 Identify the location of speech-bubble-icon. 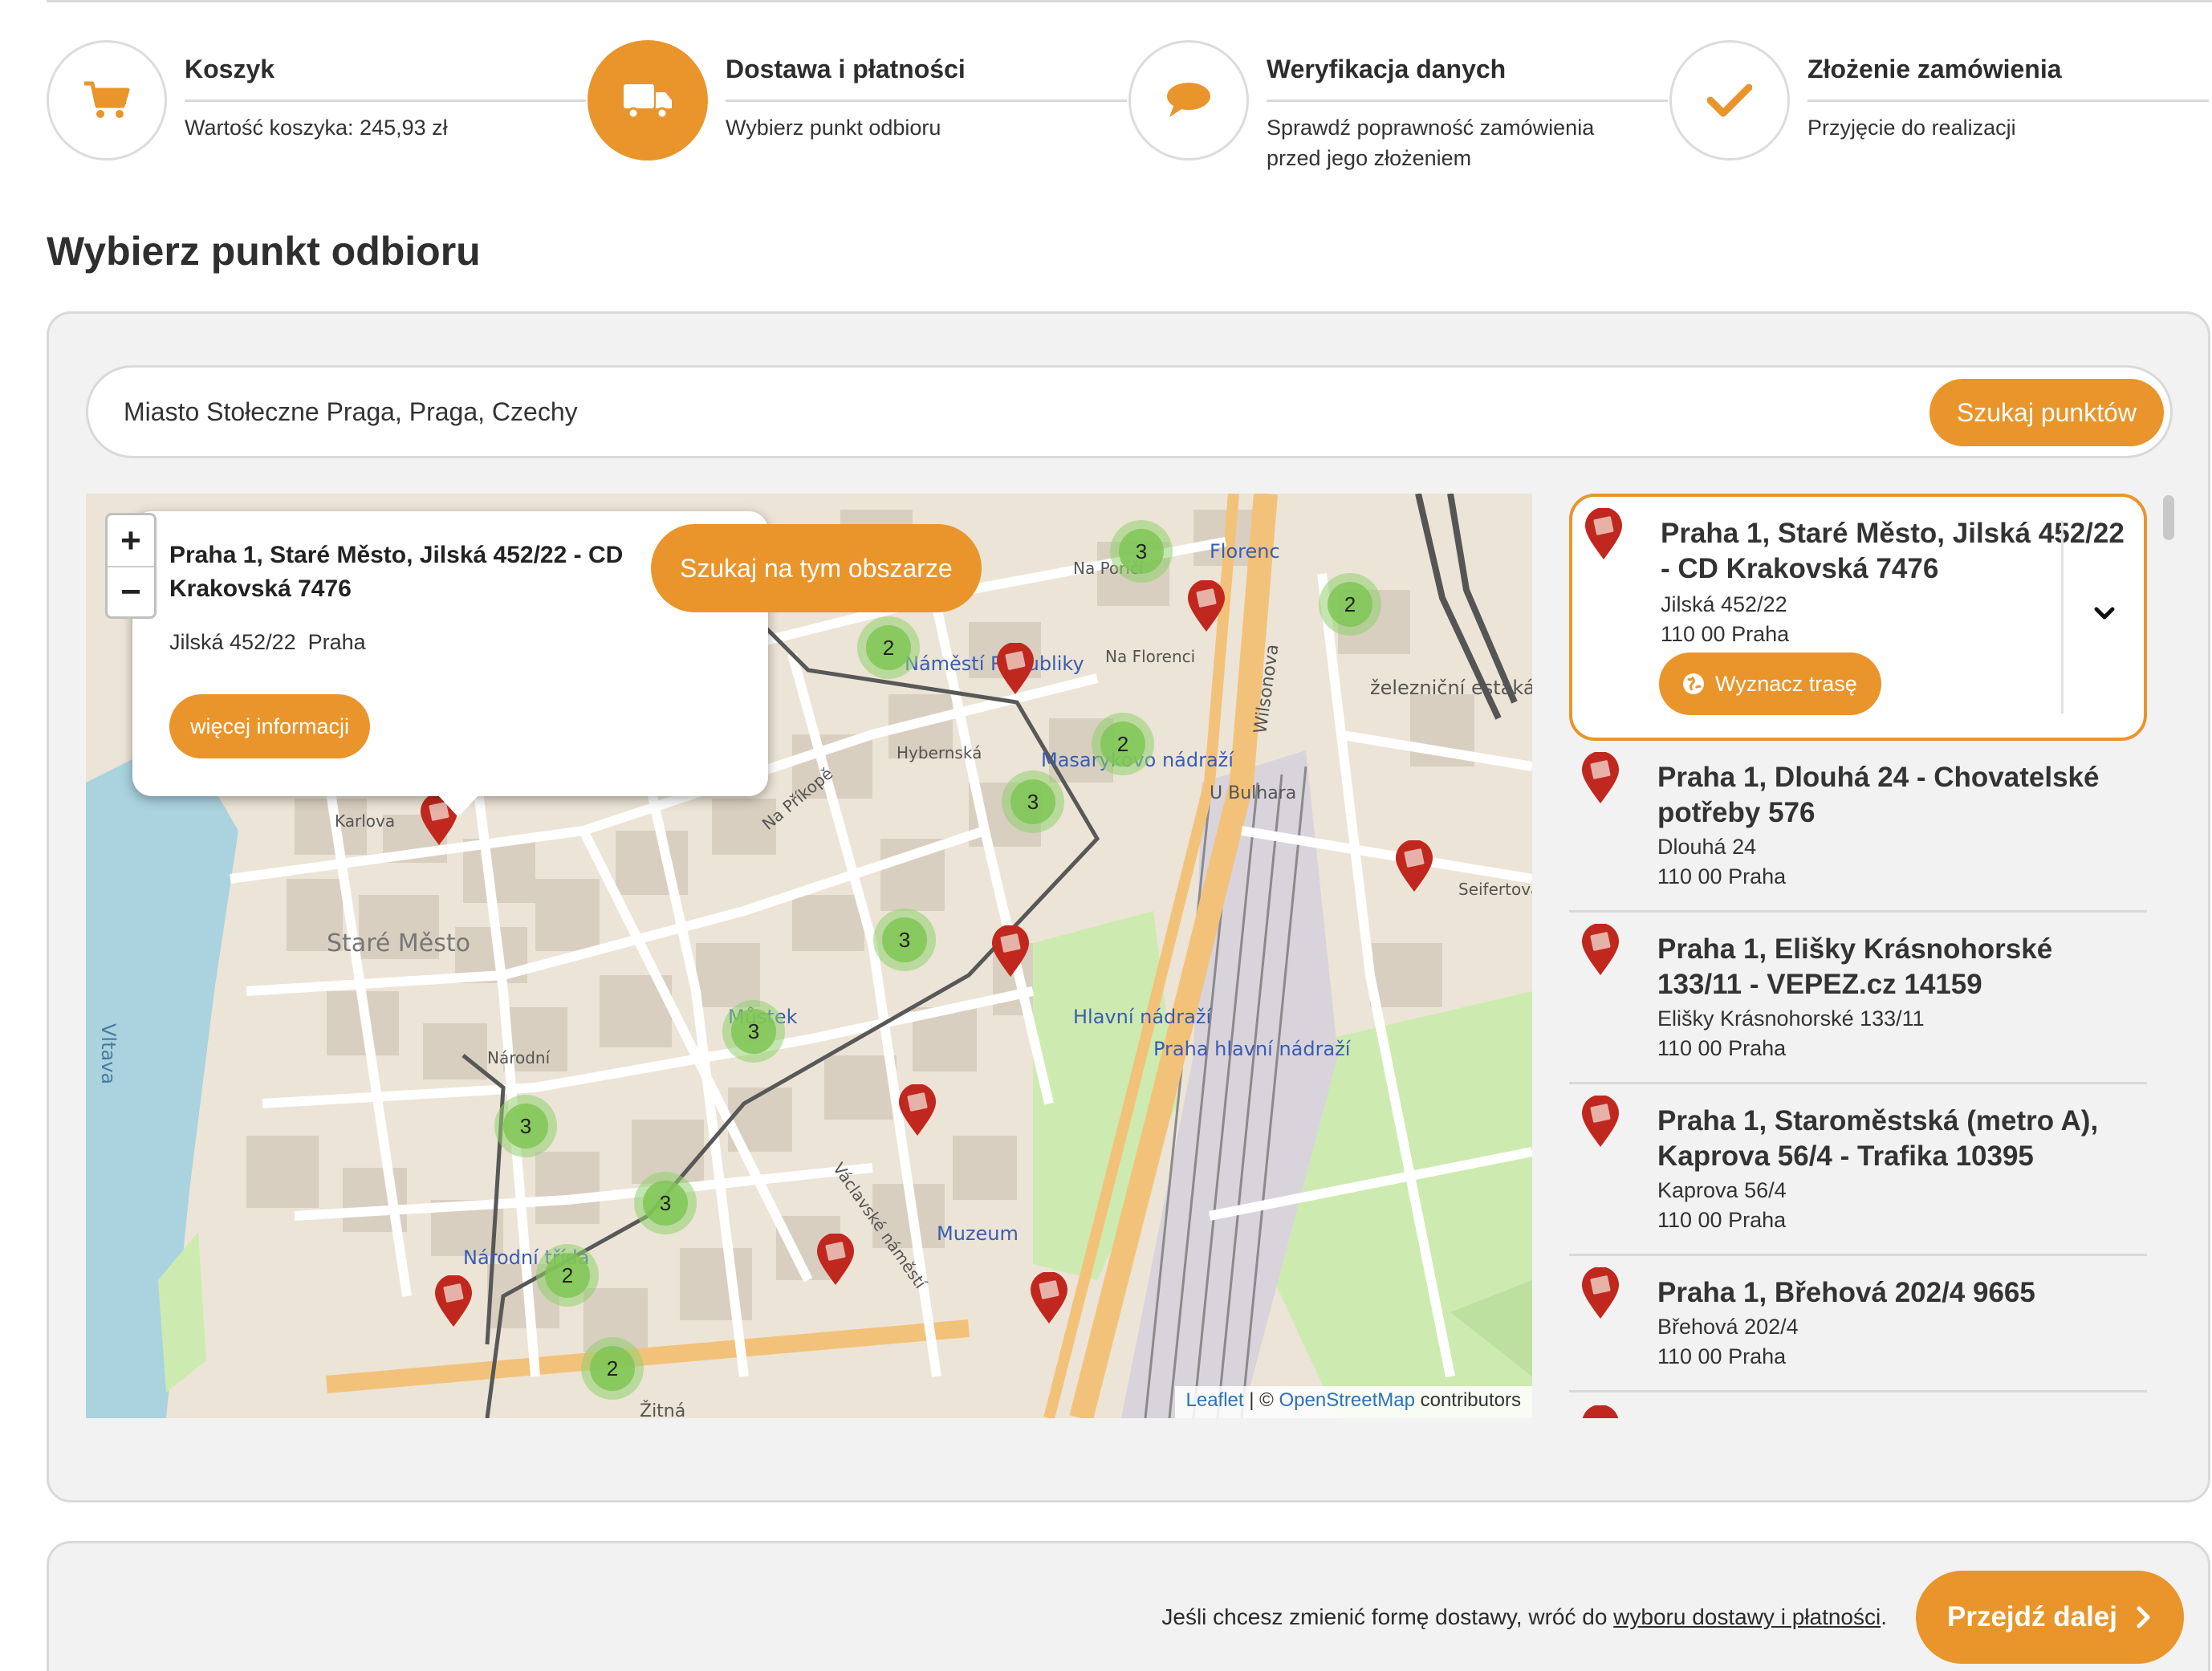
(1189, 100).